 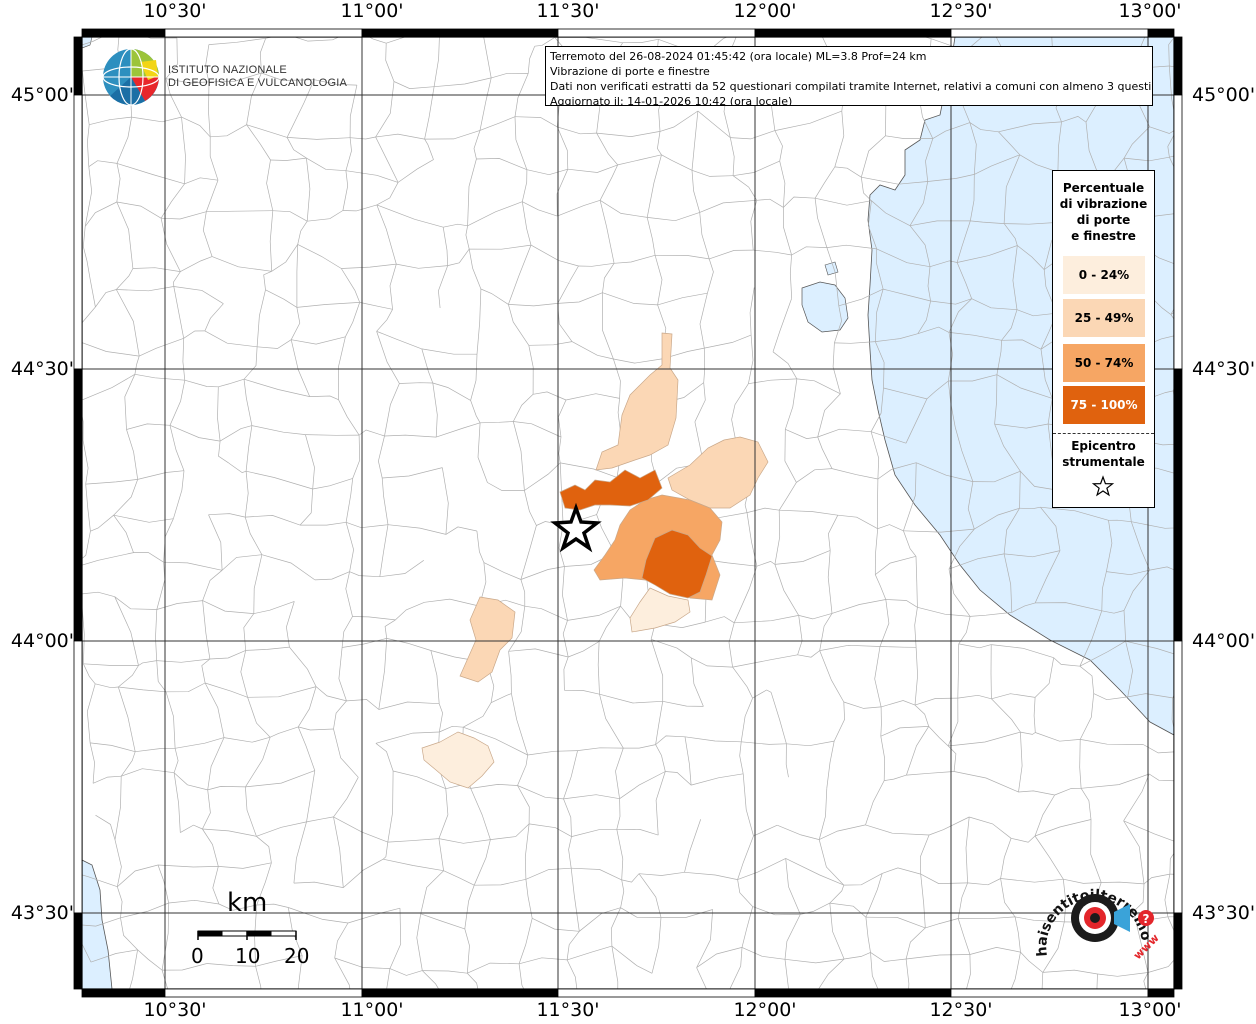 What do you see at coordinates (257, 83) in the screenshot?
I see `logo-line: DI GEOFISICA E VULCANOLOGIA` at bounding box center [257, 83].